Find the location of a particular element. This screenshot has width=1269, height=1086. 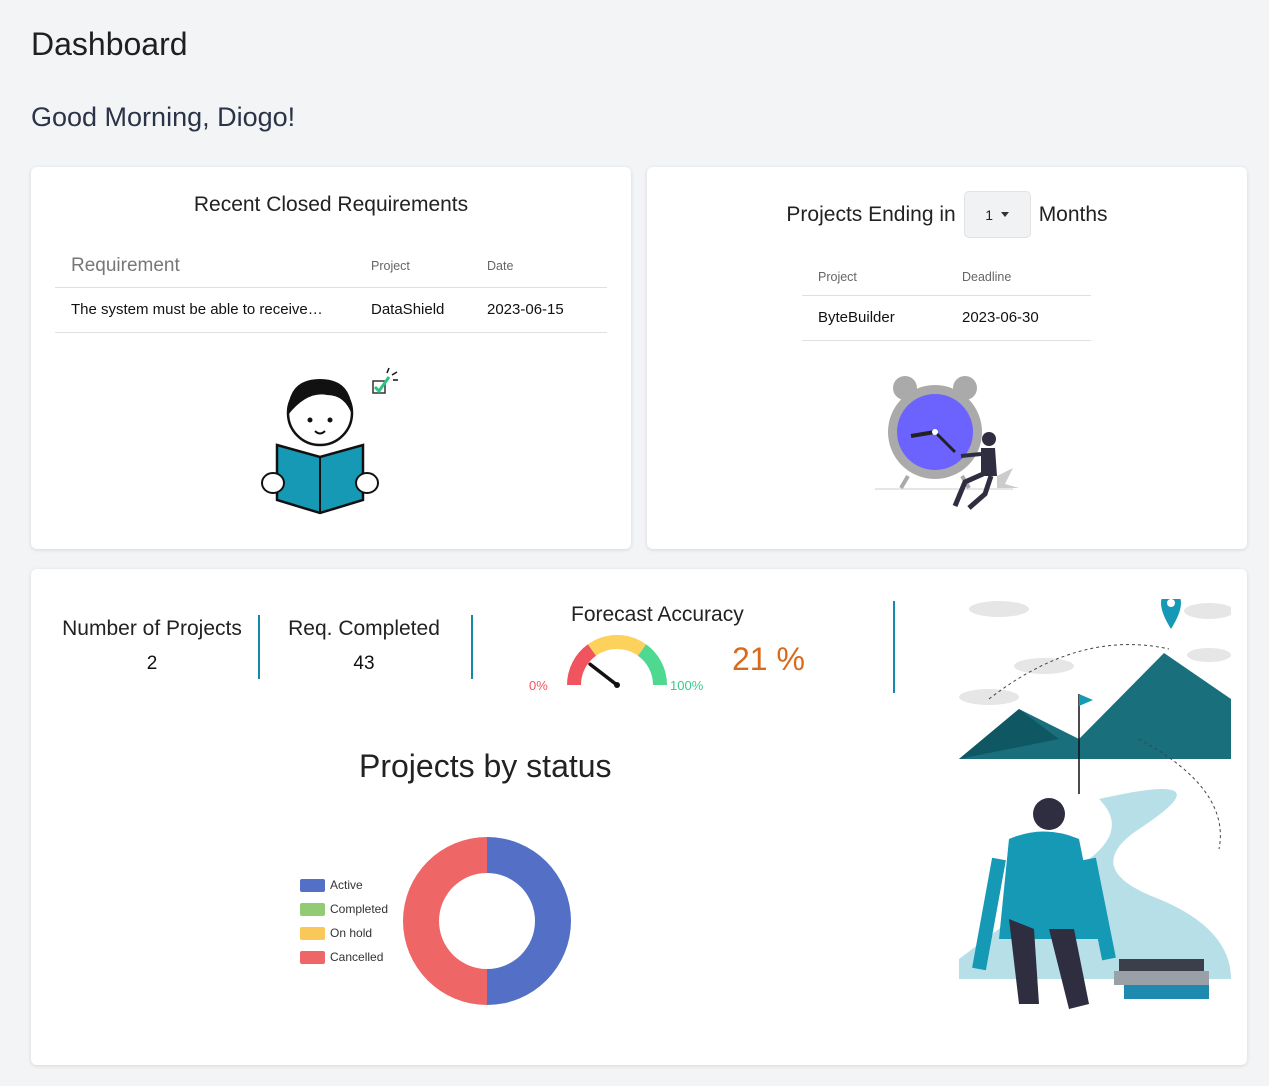

forecast-max-label: 100% is located at coordinates (687, 685).